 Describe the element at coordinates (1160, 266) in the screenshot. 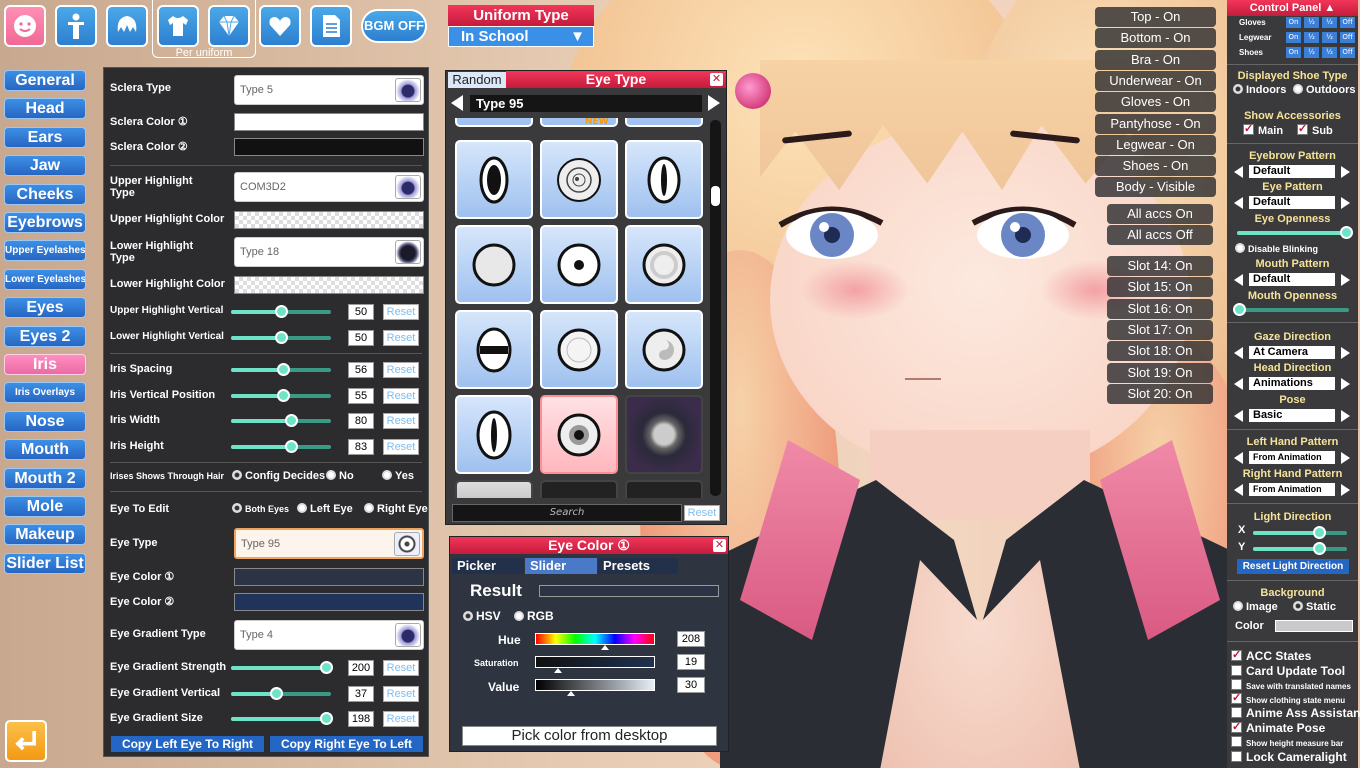

I see `slot-button: Slot 14: On` at that location.